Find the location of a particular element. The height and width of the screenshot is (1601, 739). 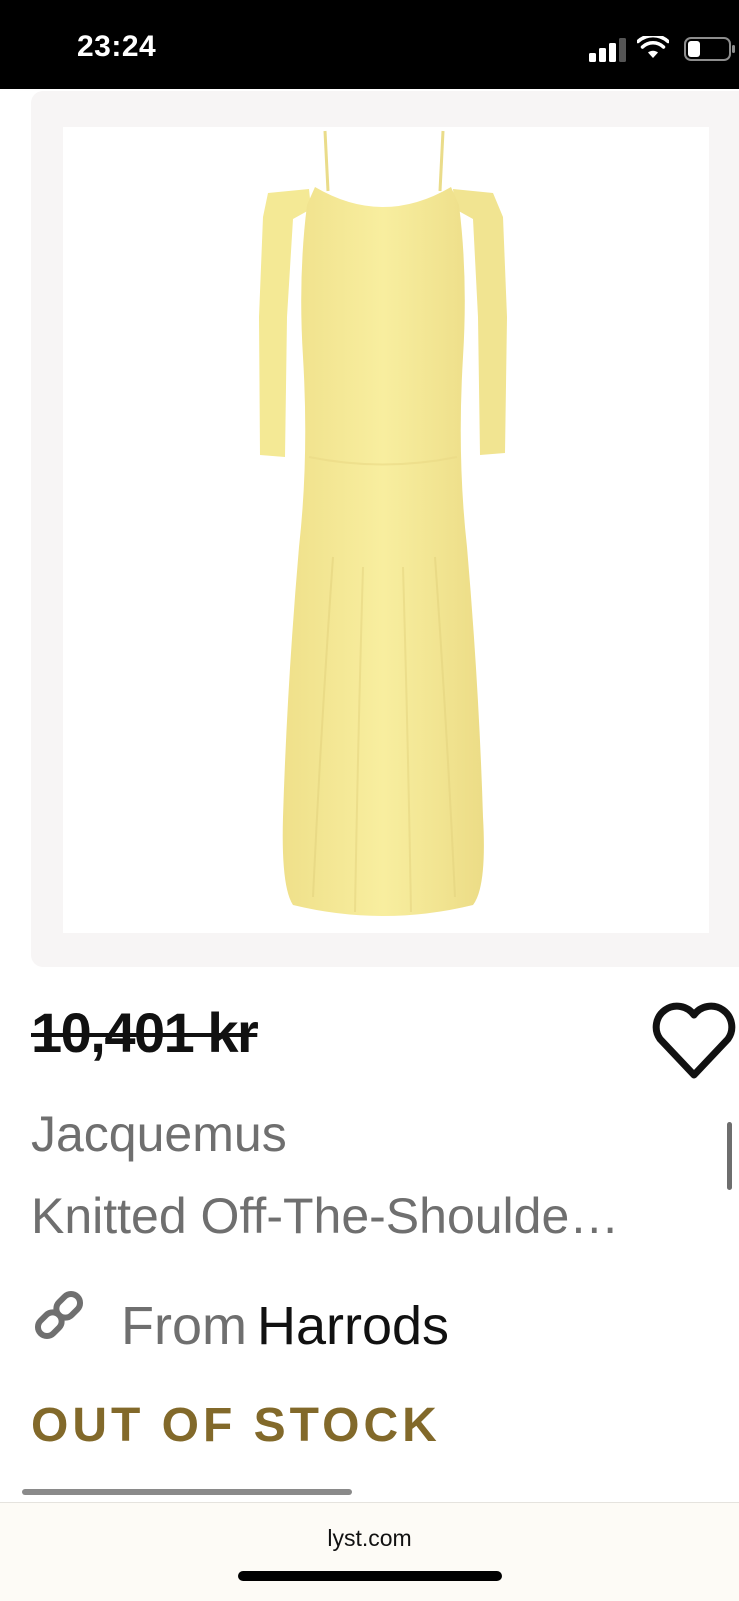

brand-name: Jacquemus is located at coordinates (159, 1134).